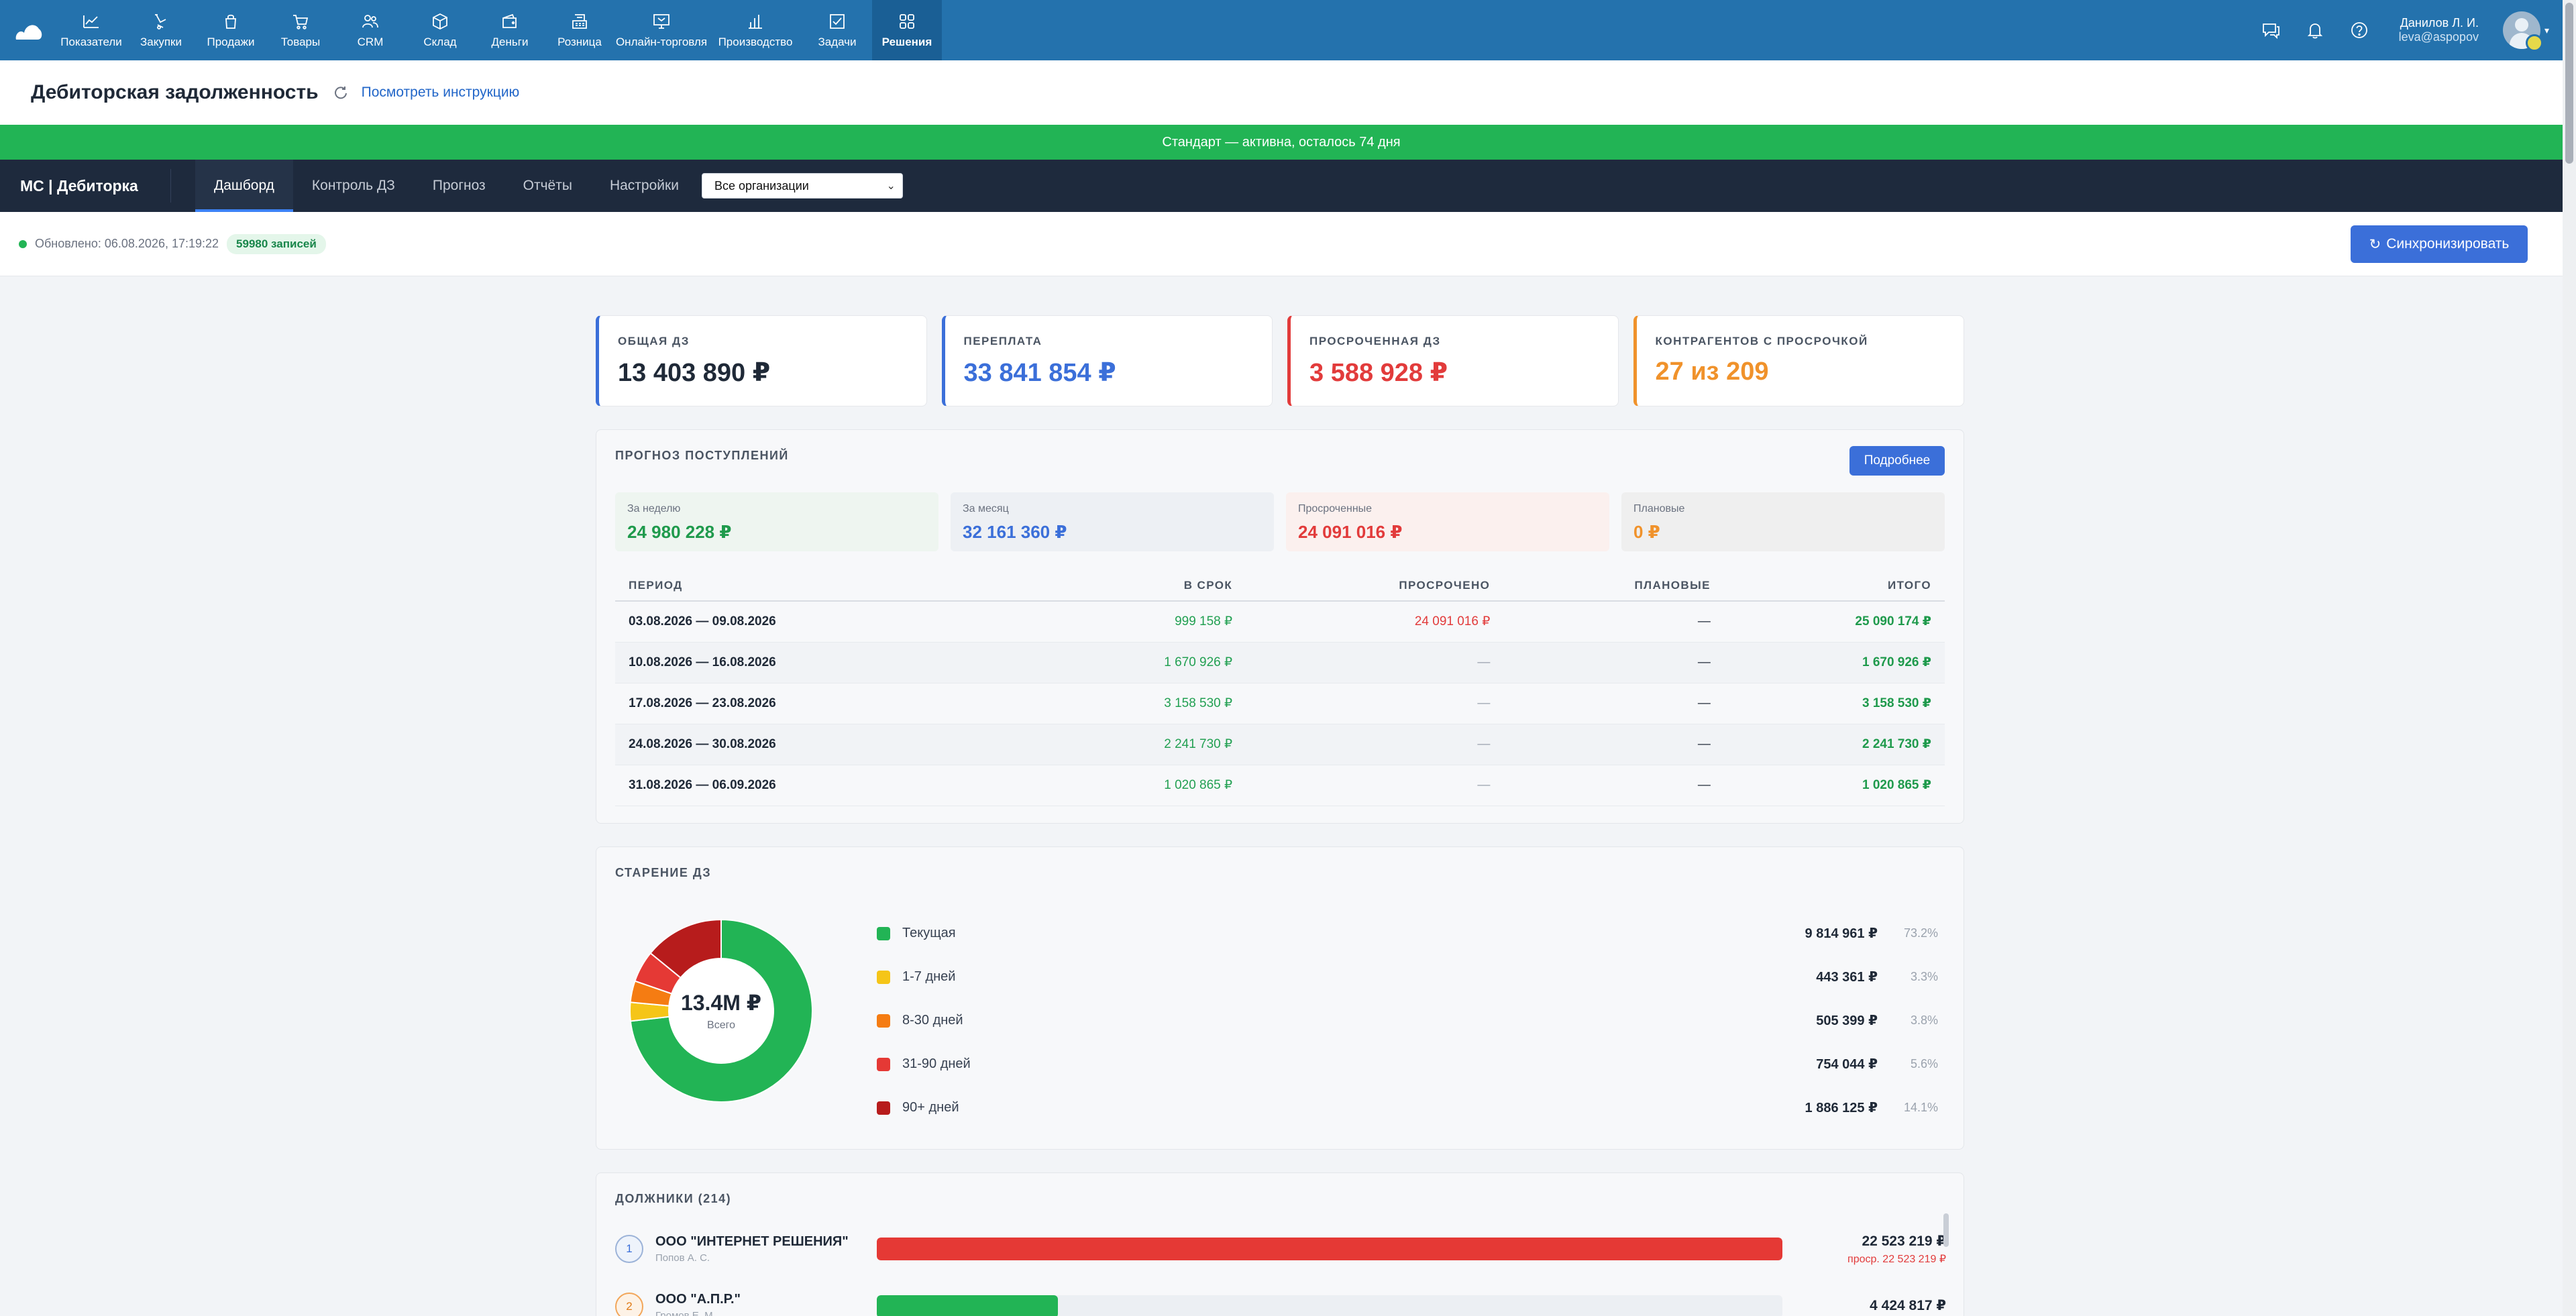 The height and width of the screenshot is (1316, 2576). Describe the element at coordinates (441, 93) in the screenshot. I see `instruction-link: Посмотреть инструкцию` at that location.